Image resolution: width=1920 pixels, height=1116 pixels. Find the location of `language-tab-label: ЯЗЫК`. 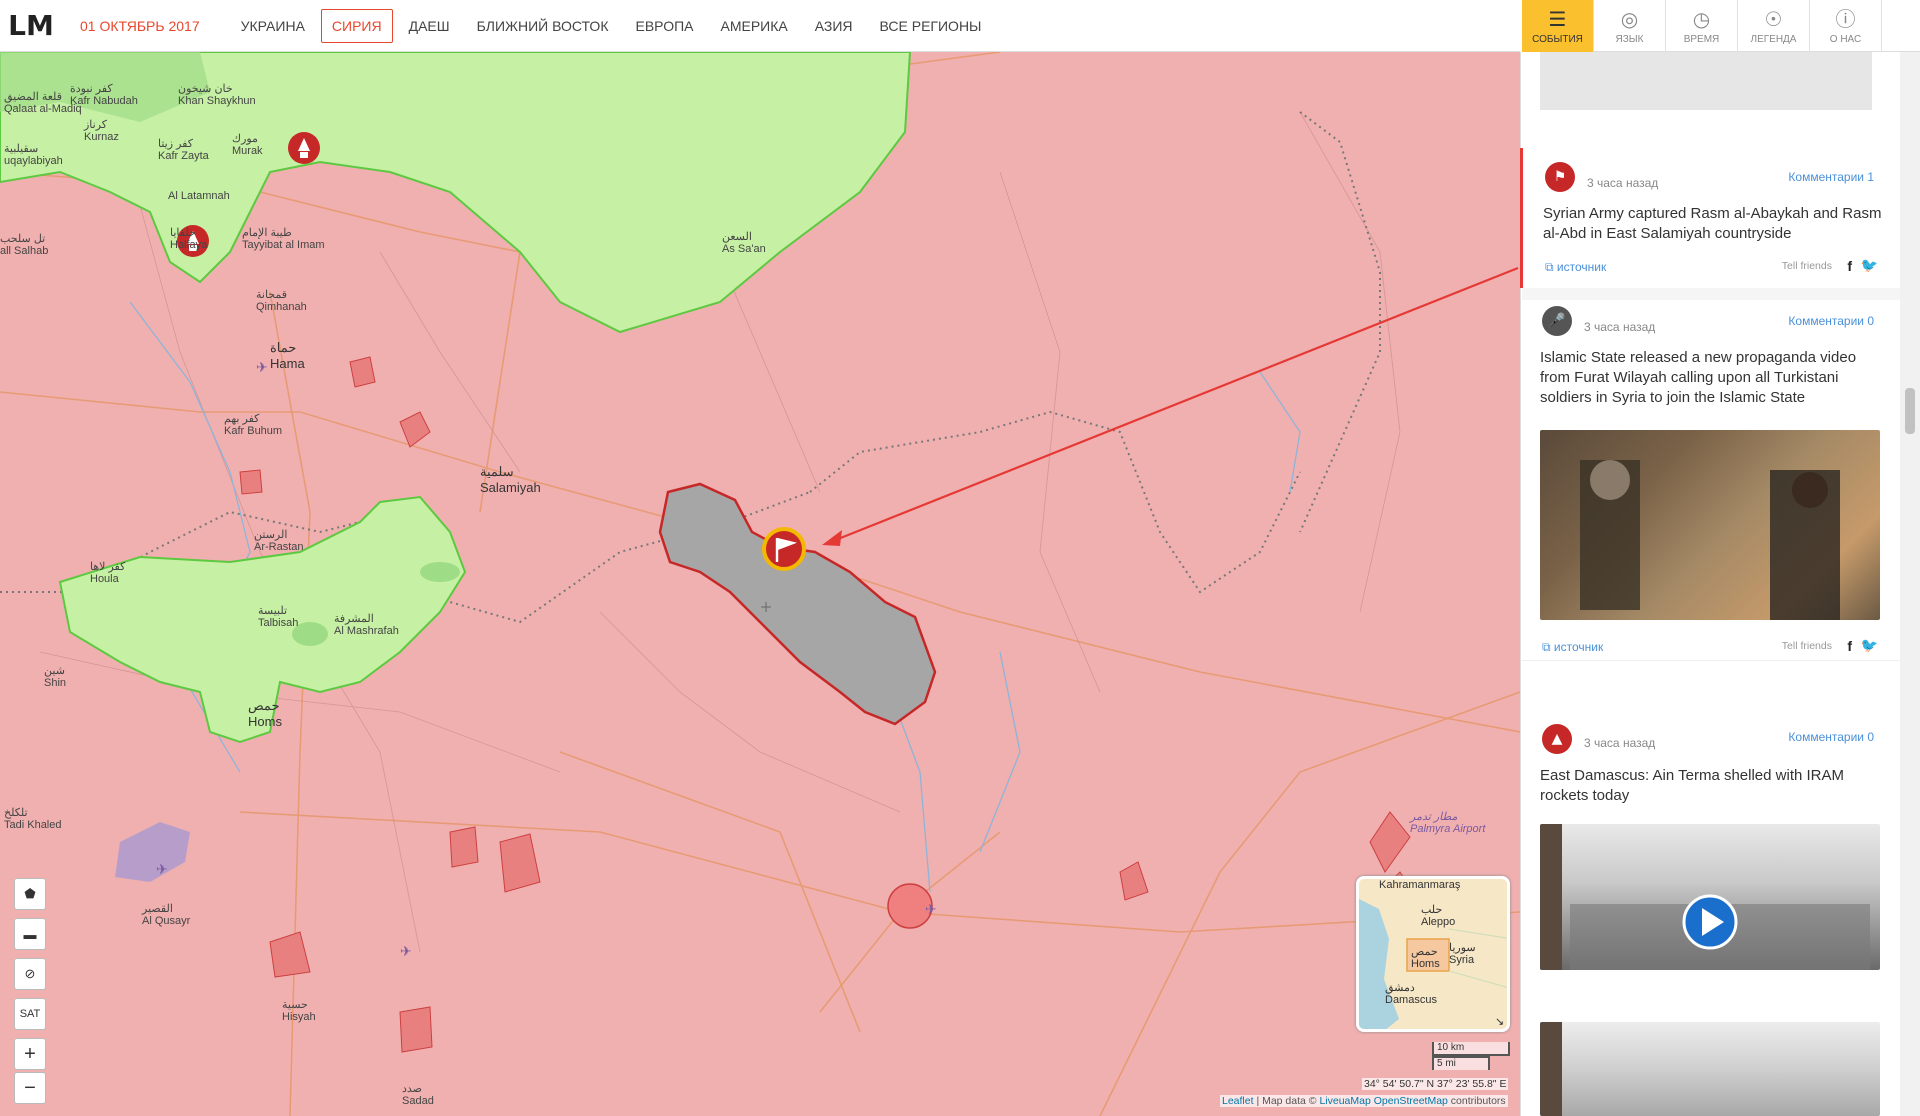

language-tab-label: ЯЗЫК is located at coordinates (1629, 39).